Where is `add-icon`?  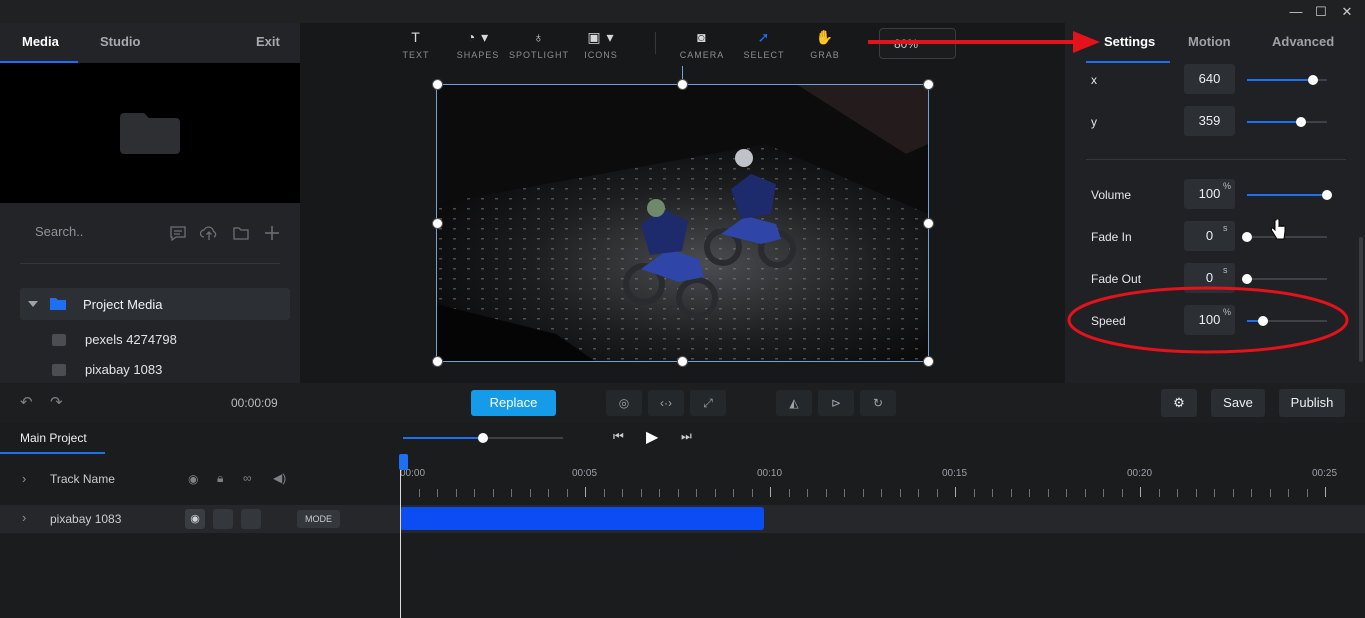 add-icon is located at coordinates (272, 233).